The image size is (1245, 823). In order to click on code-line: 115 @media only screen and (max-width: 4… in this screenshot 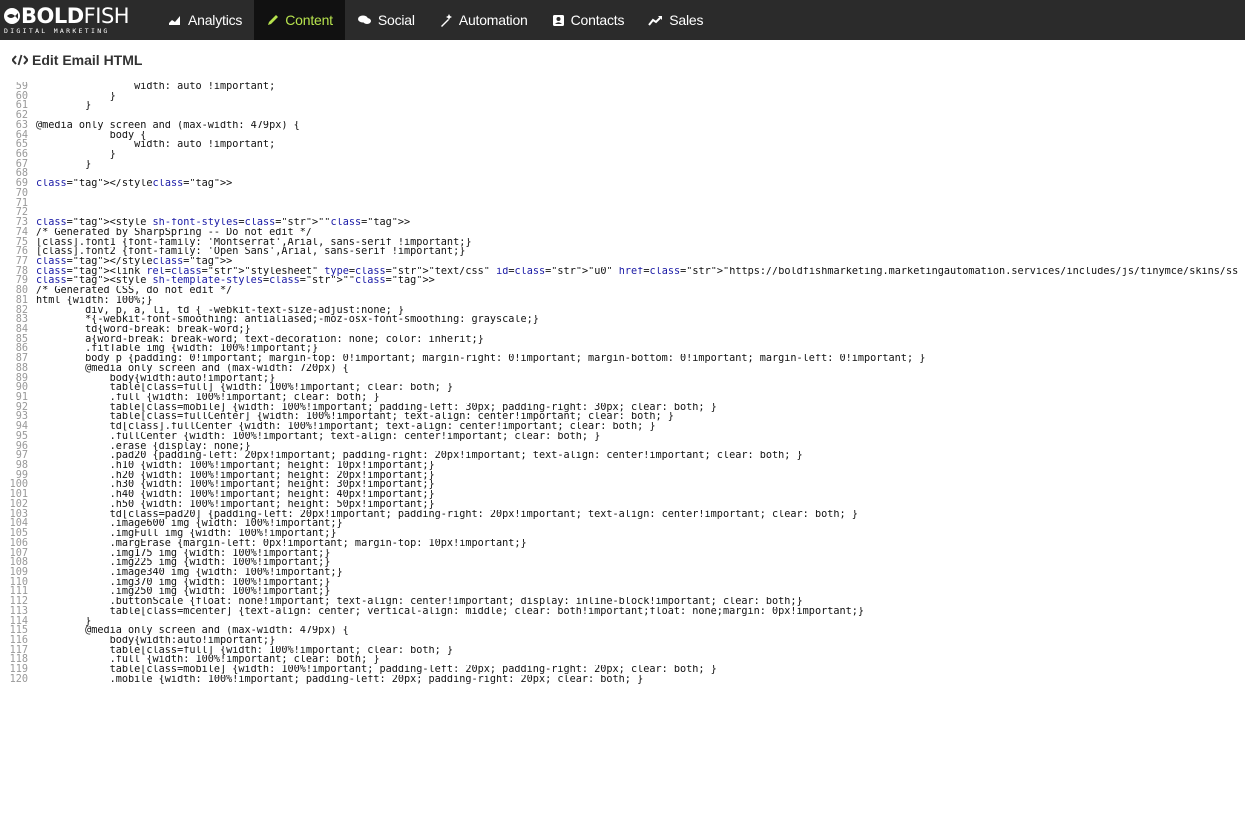, I will do `click(622, 631)`.